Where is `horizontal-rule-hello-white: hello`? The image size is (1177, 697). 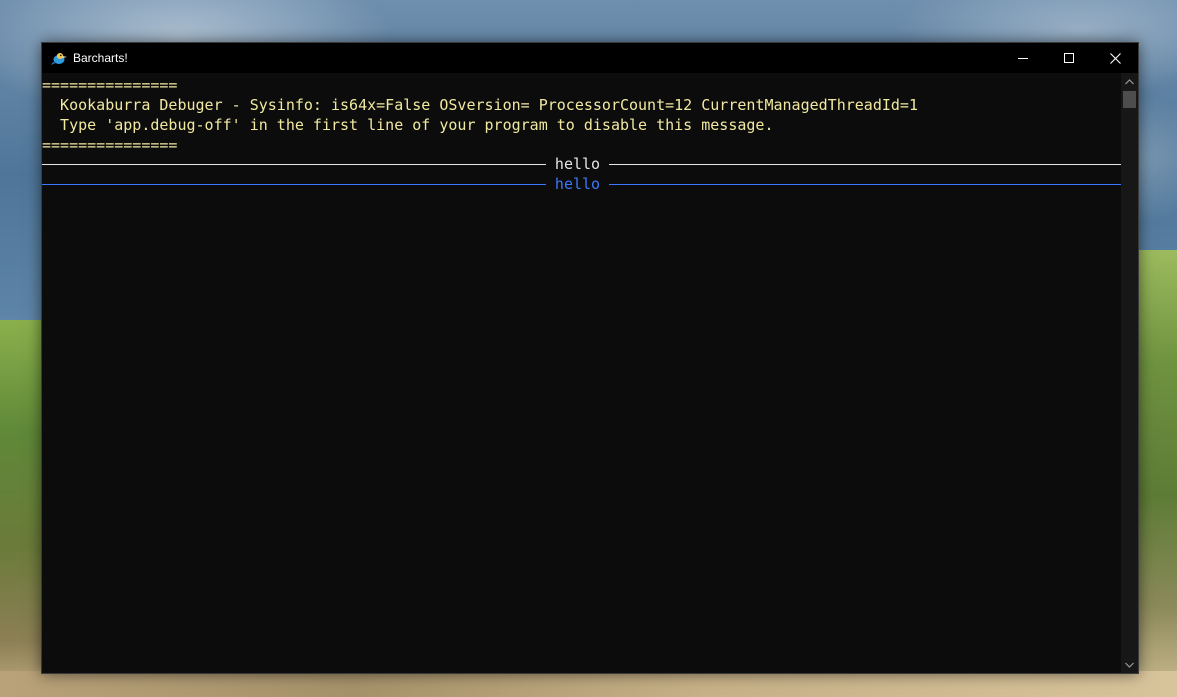 horizontal-rule-hello-white: hello is located at coordinates (581, 164).